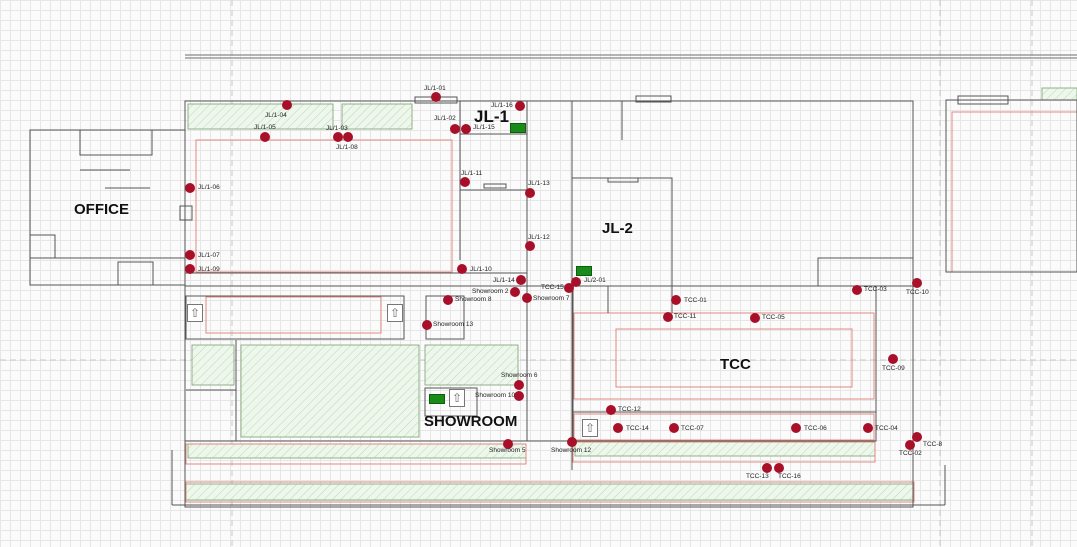  I want to click on sensor-label: JL/1-11, so click(472, 173).